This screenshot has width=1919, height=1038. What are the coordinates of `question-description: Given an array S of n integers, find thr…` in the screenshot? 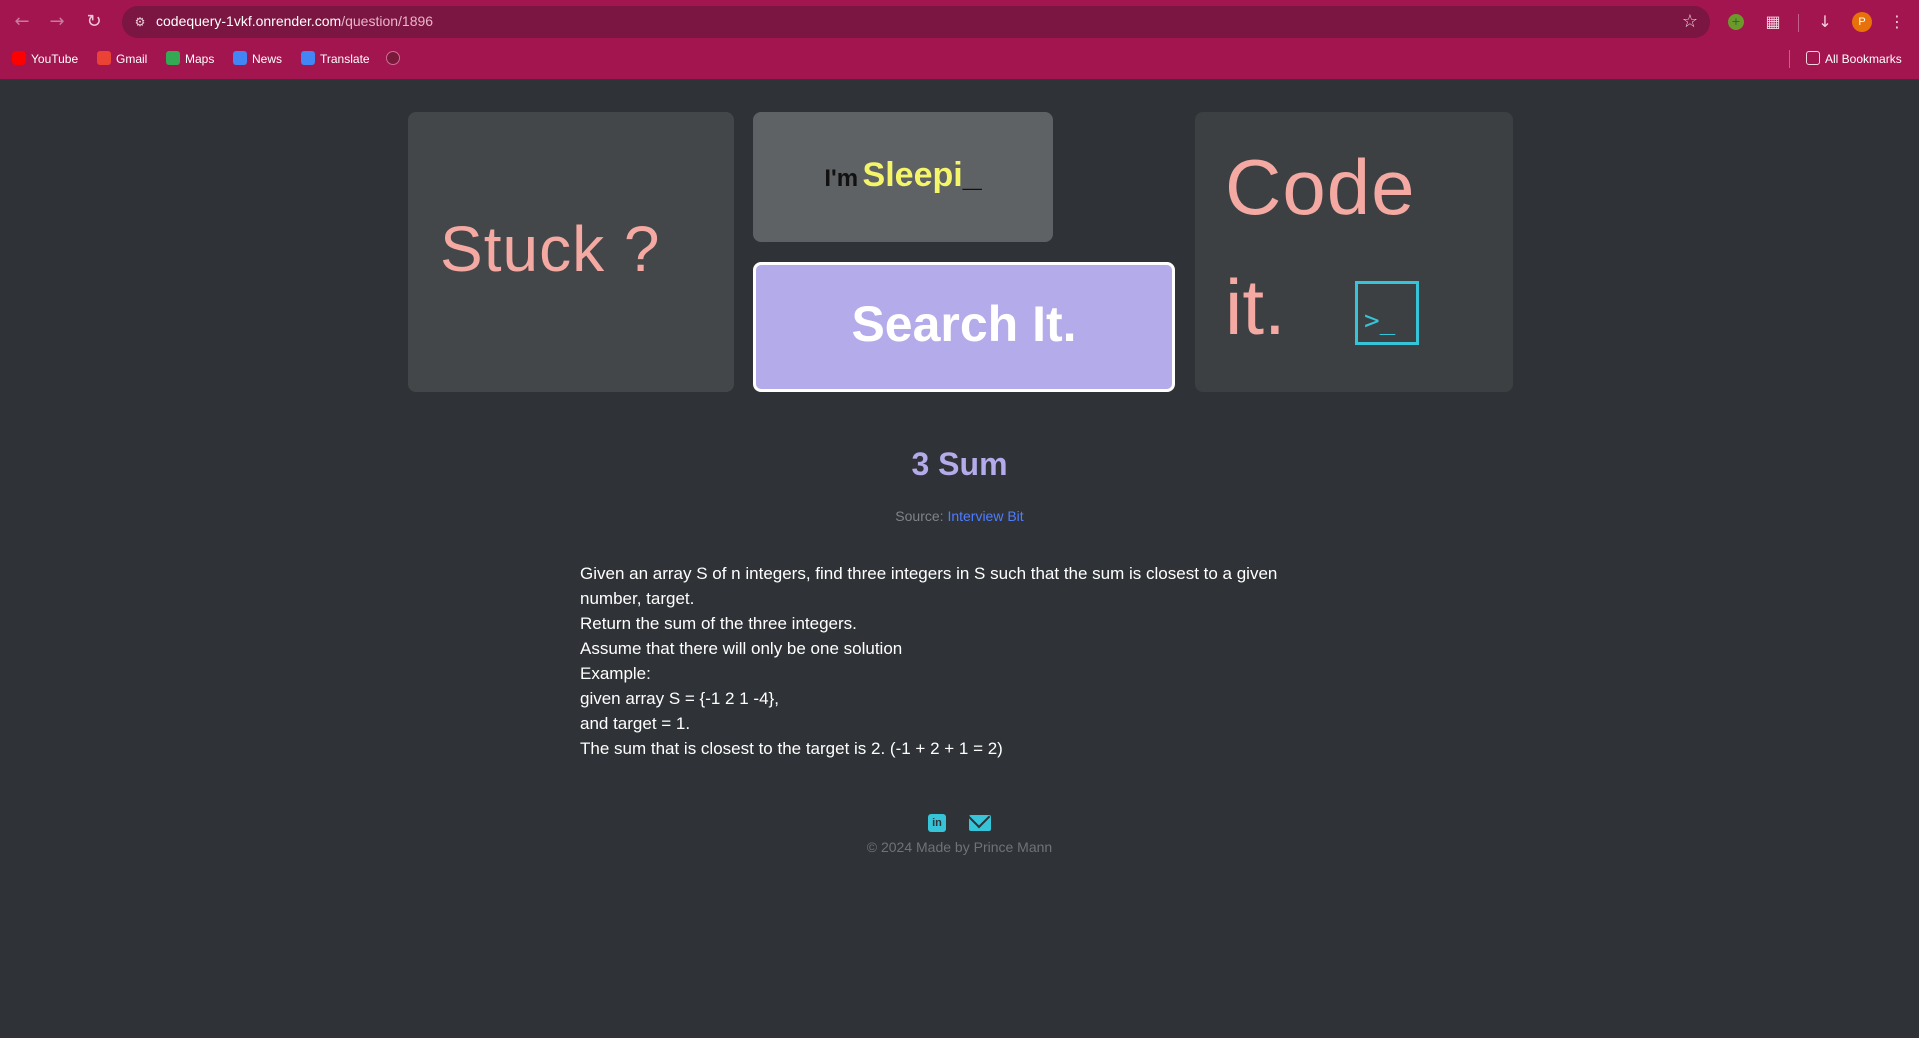 It's located at (960, 661).